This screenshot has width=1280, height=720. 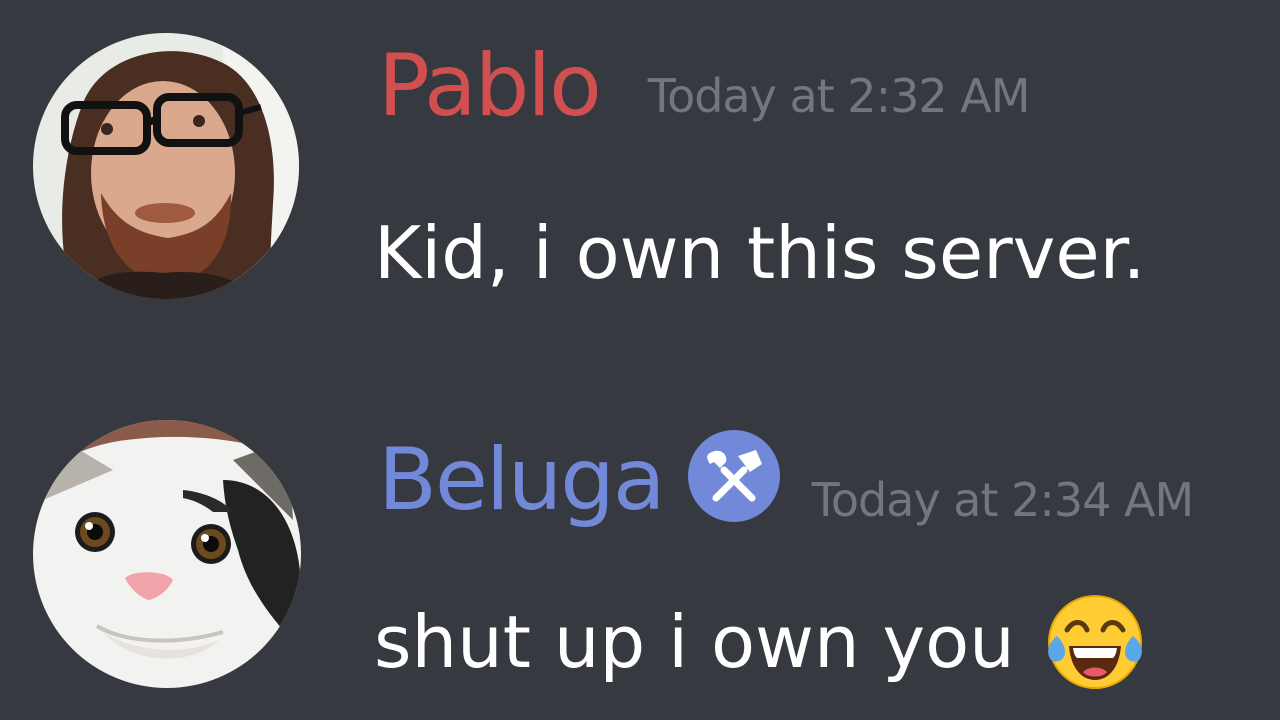 I want to click on username: Beluga, so click(x=522, y=480).